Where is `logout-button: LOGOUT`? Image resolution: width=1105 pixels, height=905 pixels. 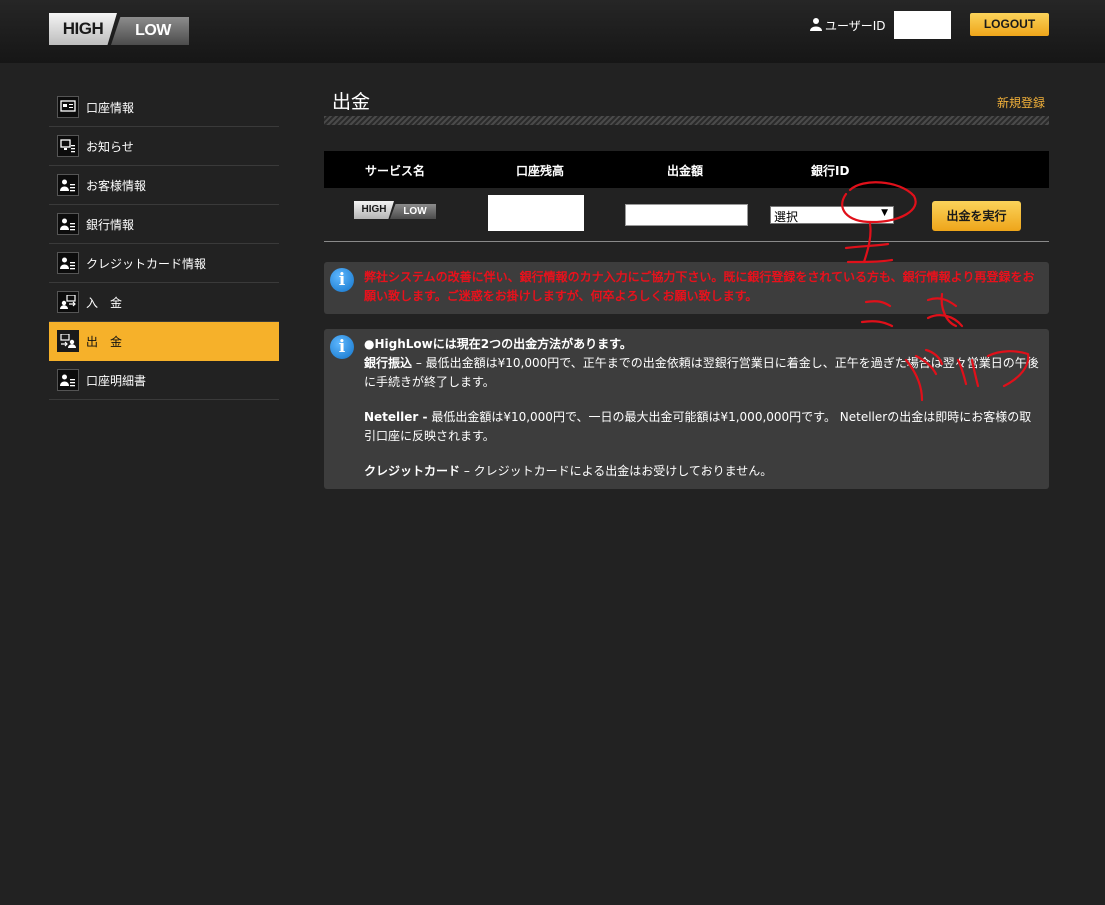
logout-button: LOGOUT is located at coordinates (1009, 24).